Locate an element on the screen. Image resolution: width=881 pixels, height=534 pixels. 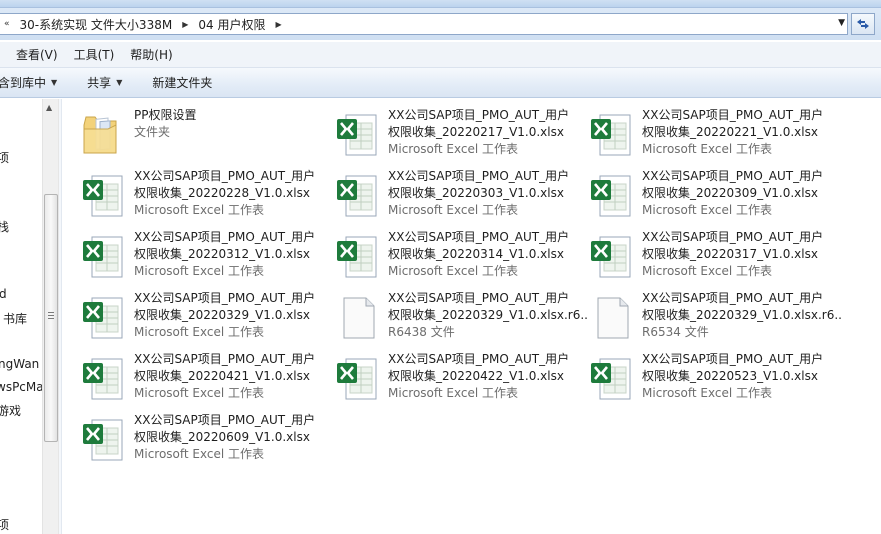
scrollbar-thumb is located at coordinates (51, 318).